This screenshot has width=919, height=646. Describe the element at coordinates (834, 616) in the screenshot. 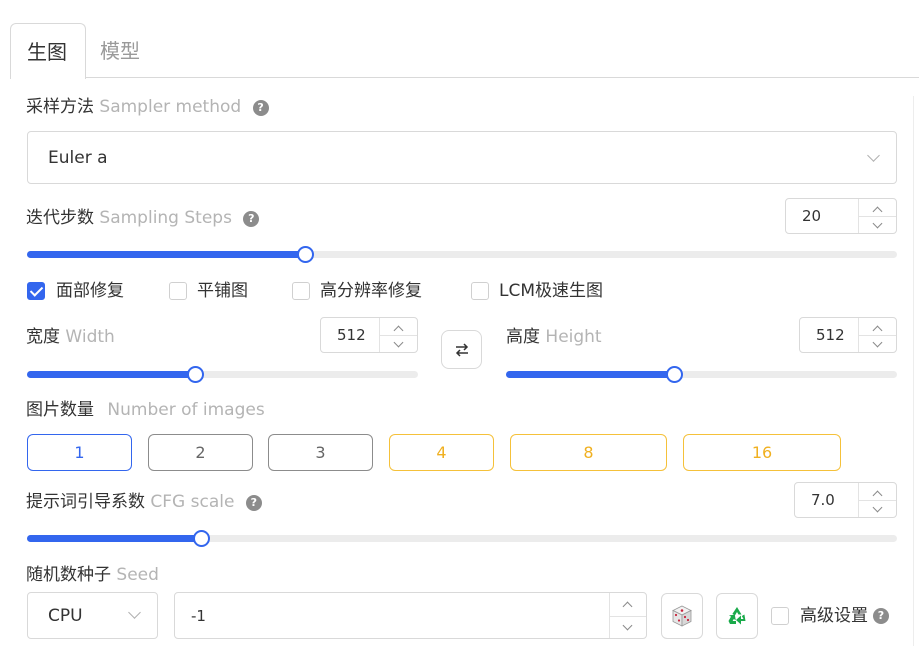

I see `advanced-settings-label: 高级设置` at that location.